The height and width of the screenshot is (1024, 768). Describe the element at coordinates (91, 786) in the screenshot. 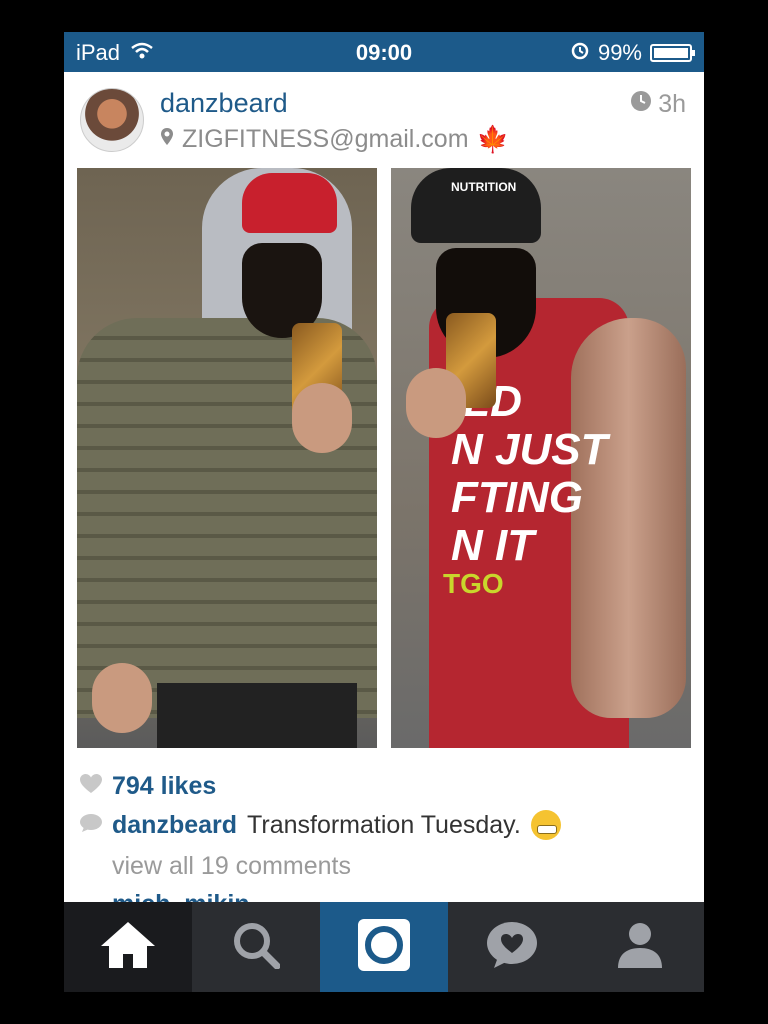

I see `heart-icon` at that location.